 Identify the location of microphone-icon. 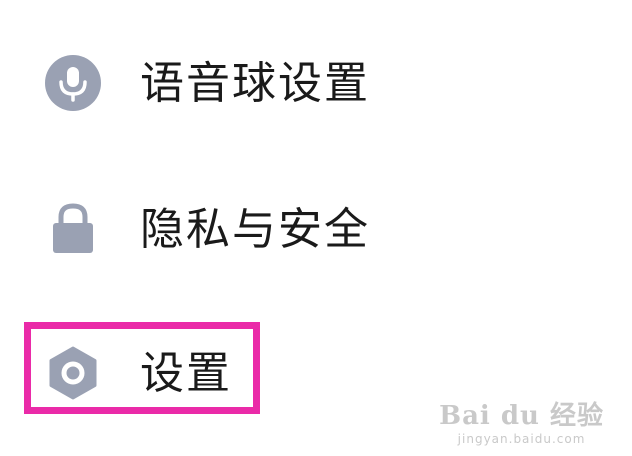
(73, 83).